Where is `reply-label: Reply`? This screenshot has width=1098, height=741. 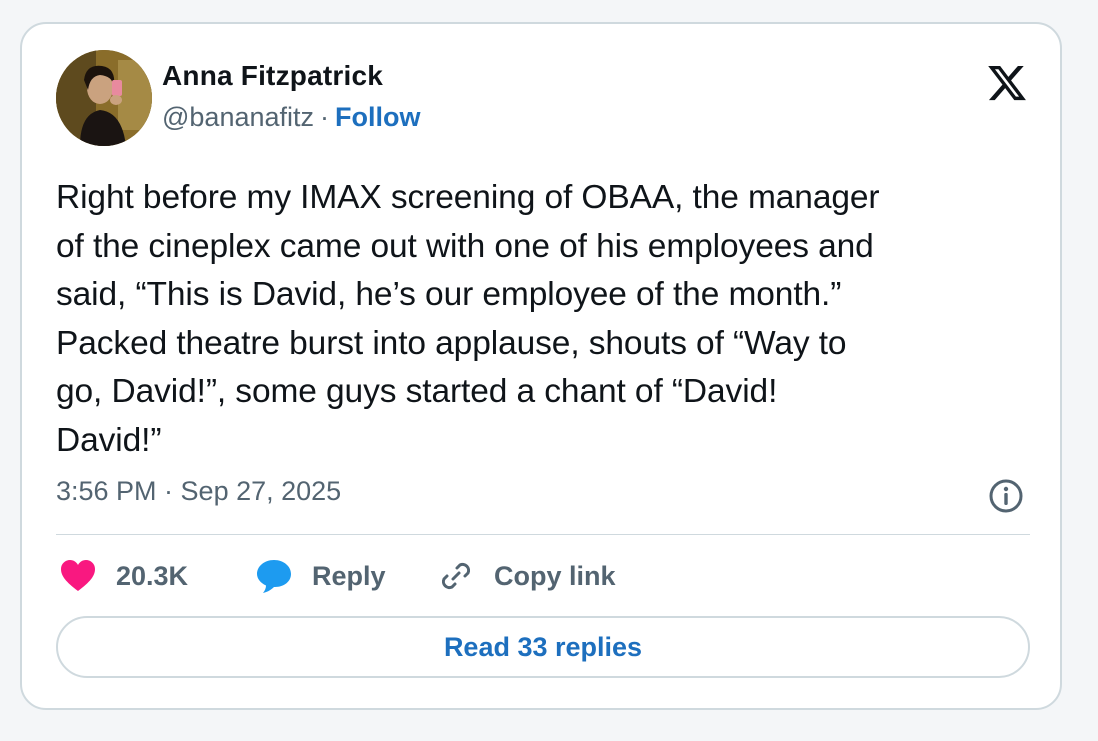 reply-label: Reply is located at coordinates (349, 575).